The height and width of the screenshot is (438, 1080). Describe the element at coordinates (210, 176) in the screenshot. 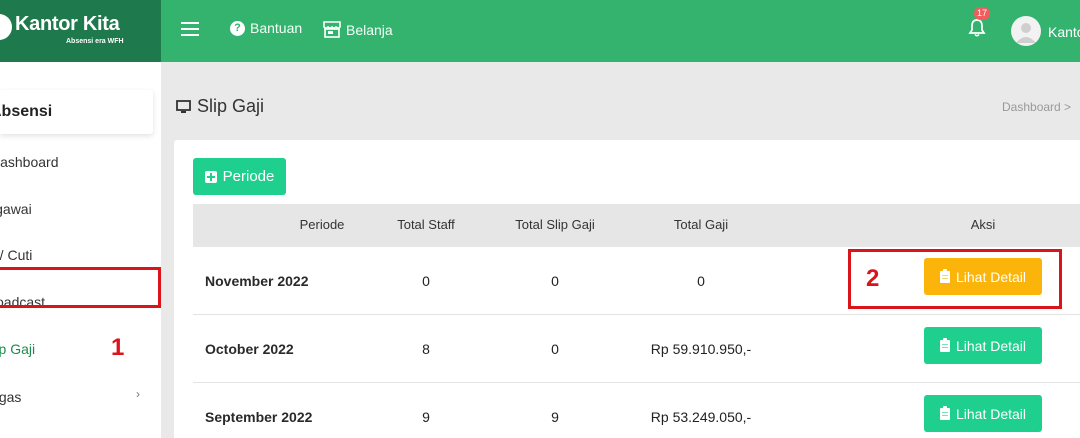

I see `plus-square-icon` at that location.